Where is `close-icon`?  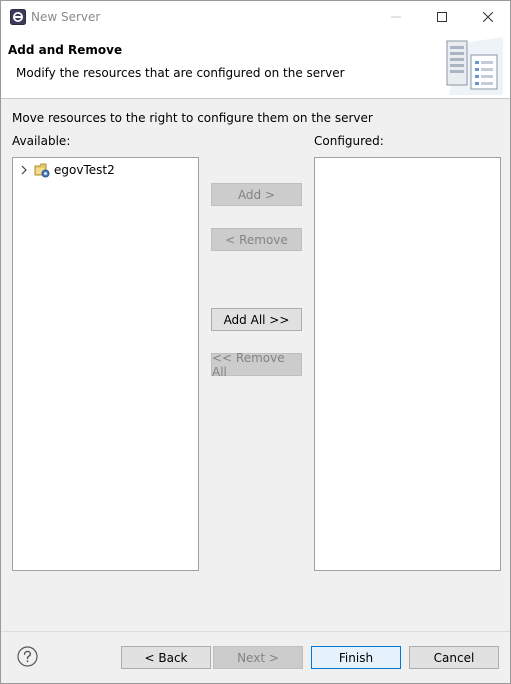 close-icon is located at coordinates (488, 17).